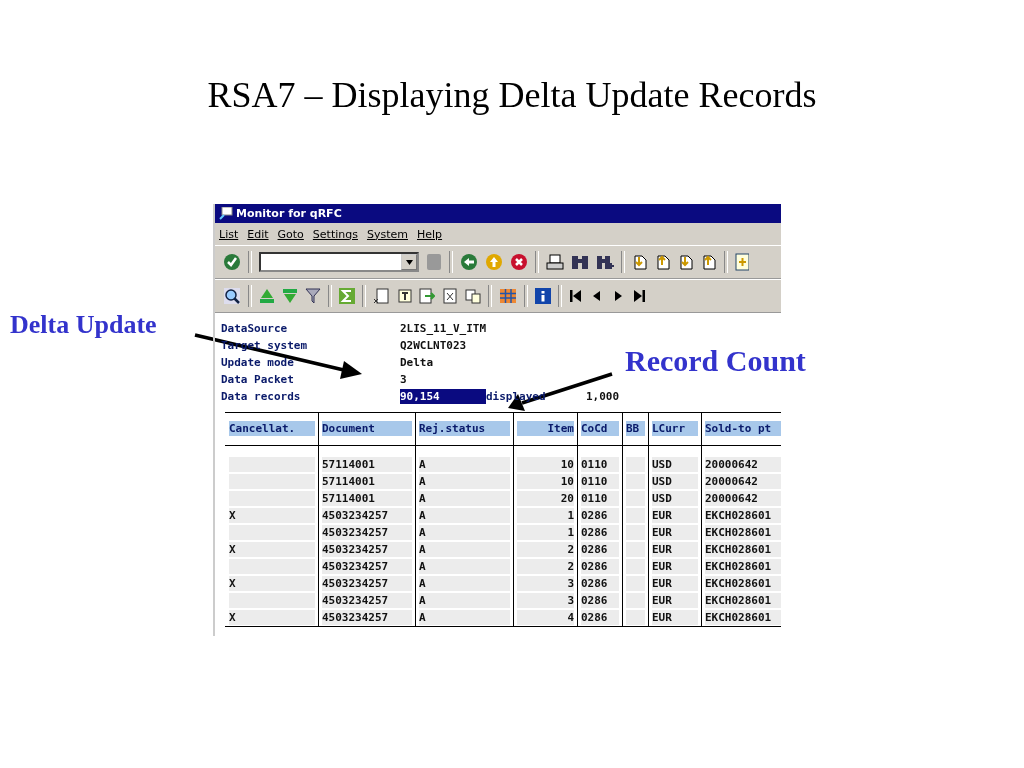 This screenshot has width=1024, height=768. What do you see at coordinates (547, 498) in the screenshot?
I see `table-cell: 20` at bounding box center [547, 498].